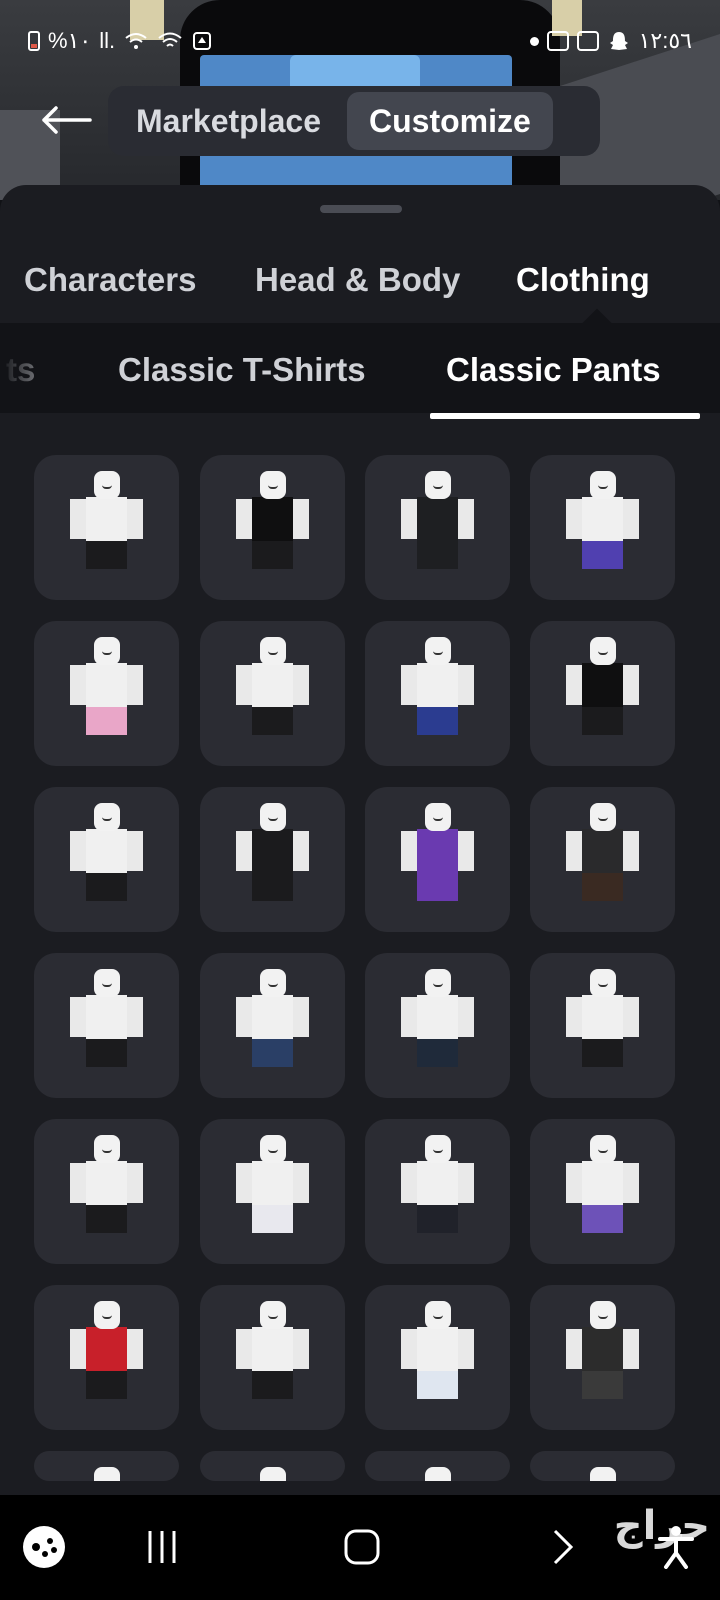 This screenshot has height=1600, width=720. What do you see at coordinates (583, 280) in the screenshot?
I see `category-clothing: Clothing` at bounding box center [583, 280].